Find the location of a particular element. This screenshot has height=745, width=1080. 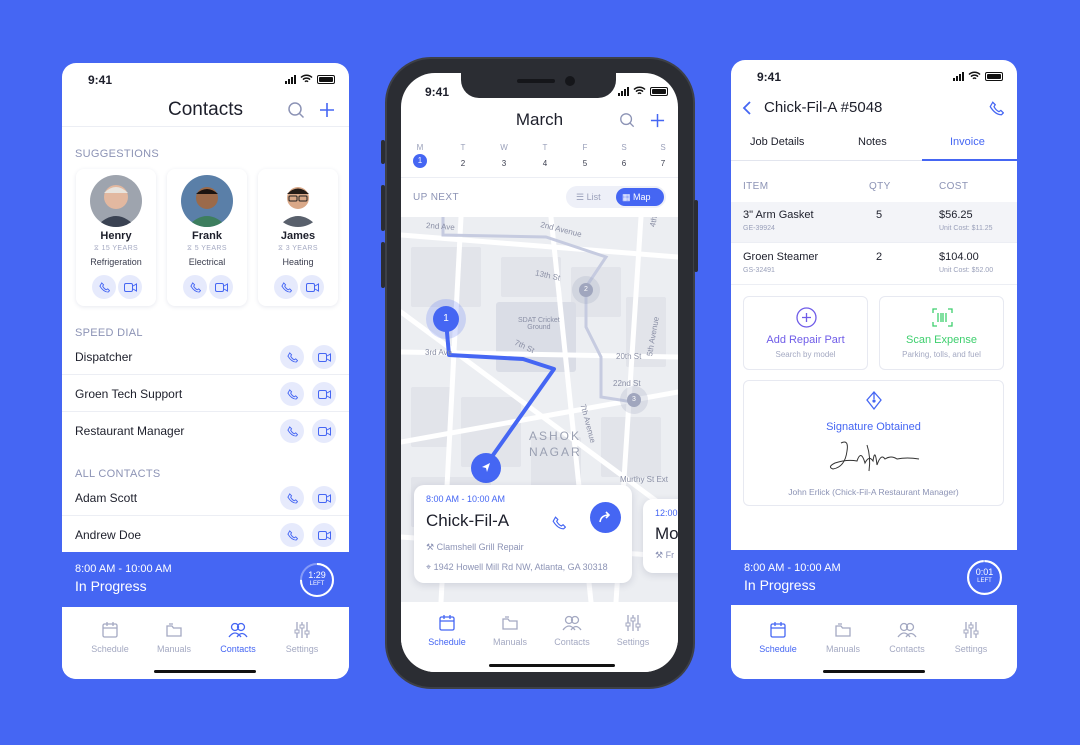

signal-icon is located at coordinates (958, 76).